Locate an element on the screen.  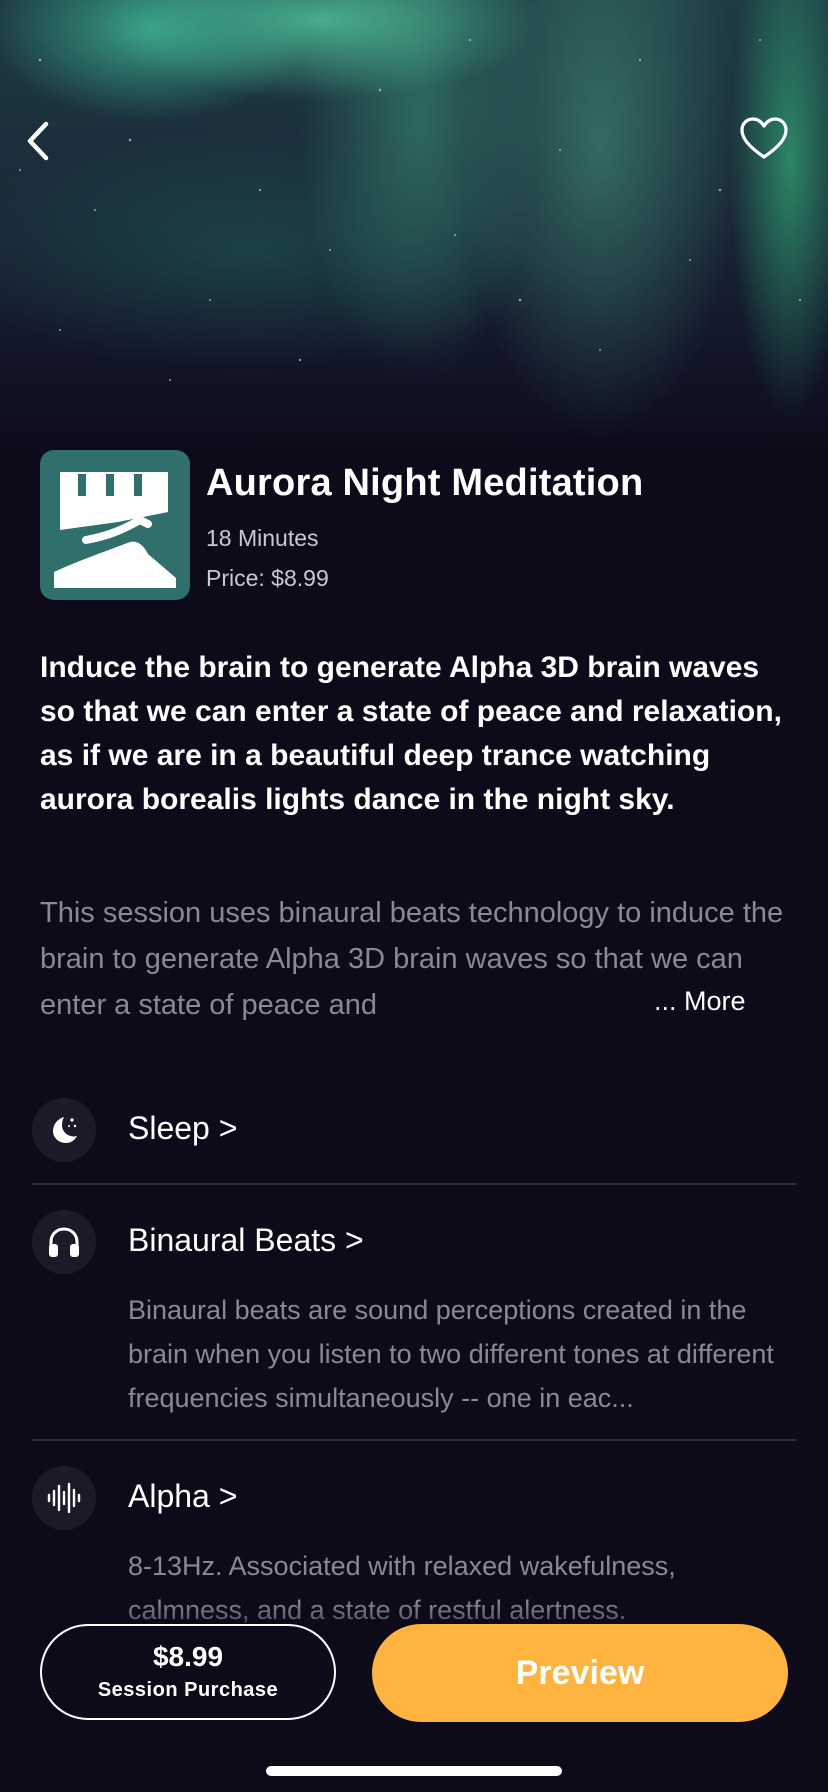
back-button is located at coordinates (40, 141).